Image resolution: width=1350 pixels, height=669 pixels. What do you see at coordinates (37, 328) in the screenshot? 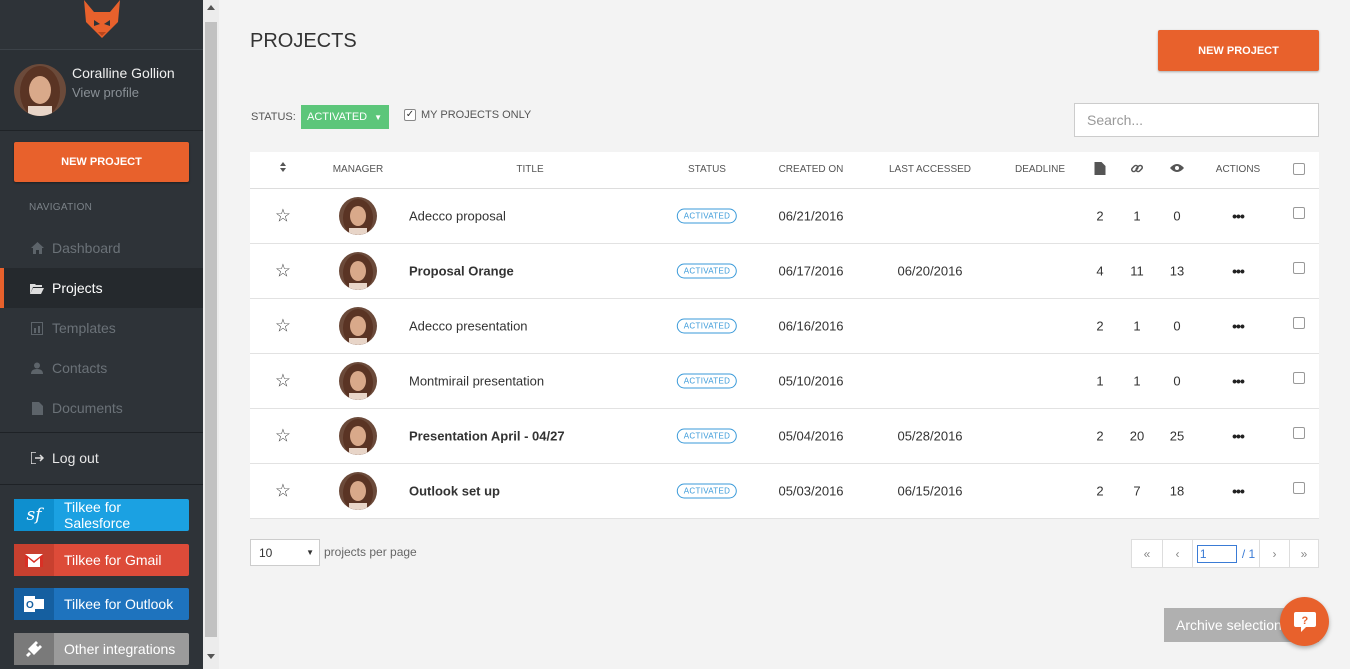
I see `template-icon` at bounding box center [37, 328].